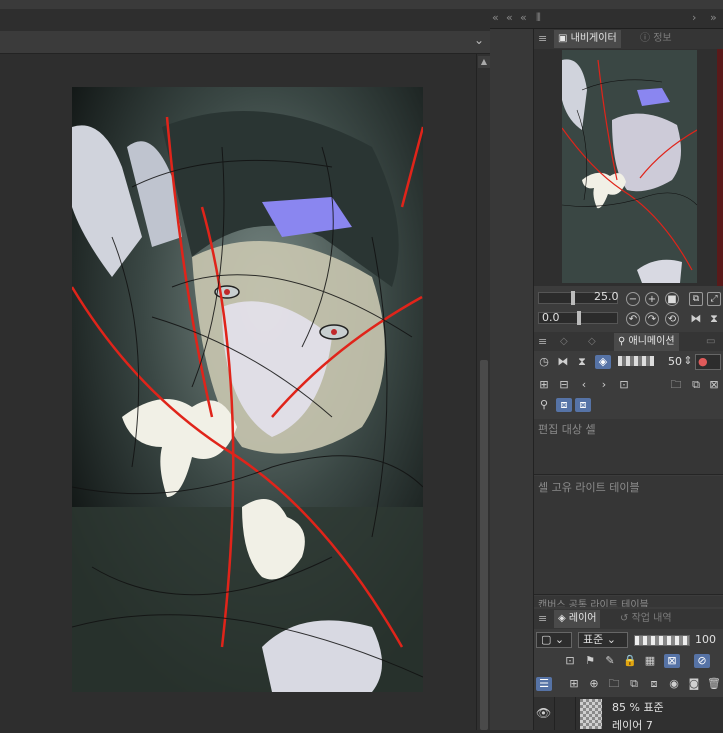  Describe the element at coordinates (646, 342) in the screenshot. I see `tab-animation: ⚲ 애니메이션` at that location.